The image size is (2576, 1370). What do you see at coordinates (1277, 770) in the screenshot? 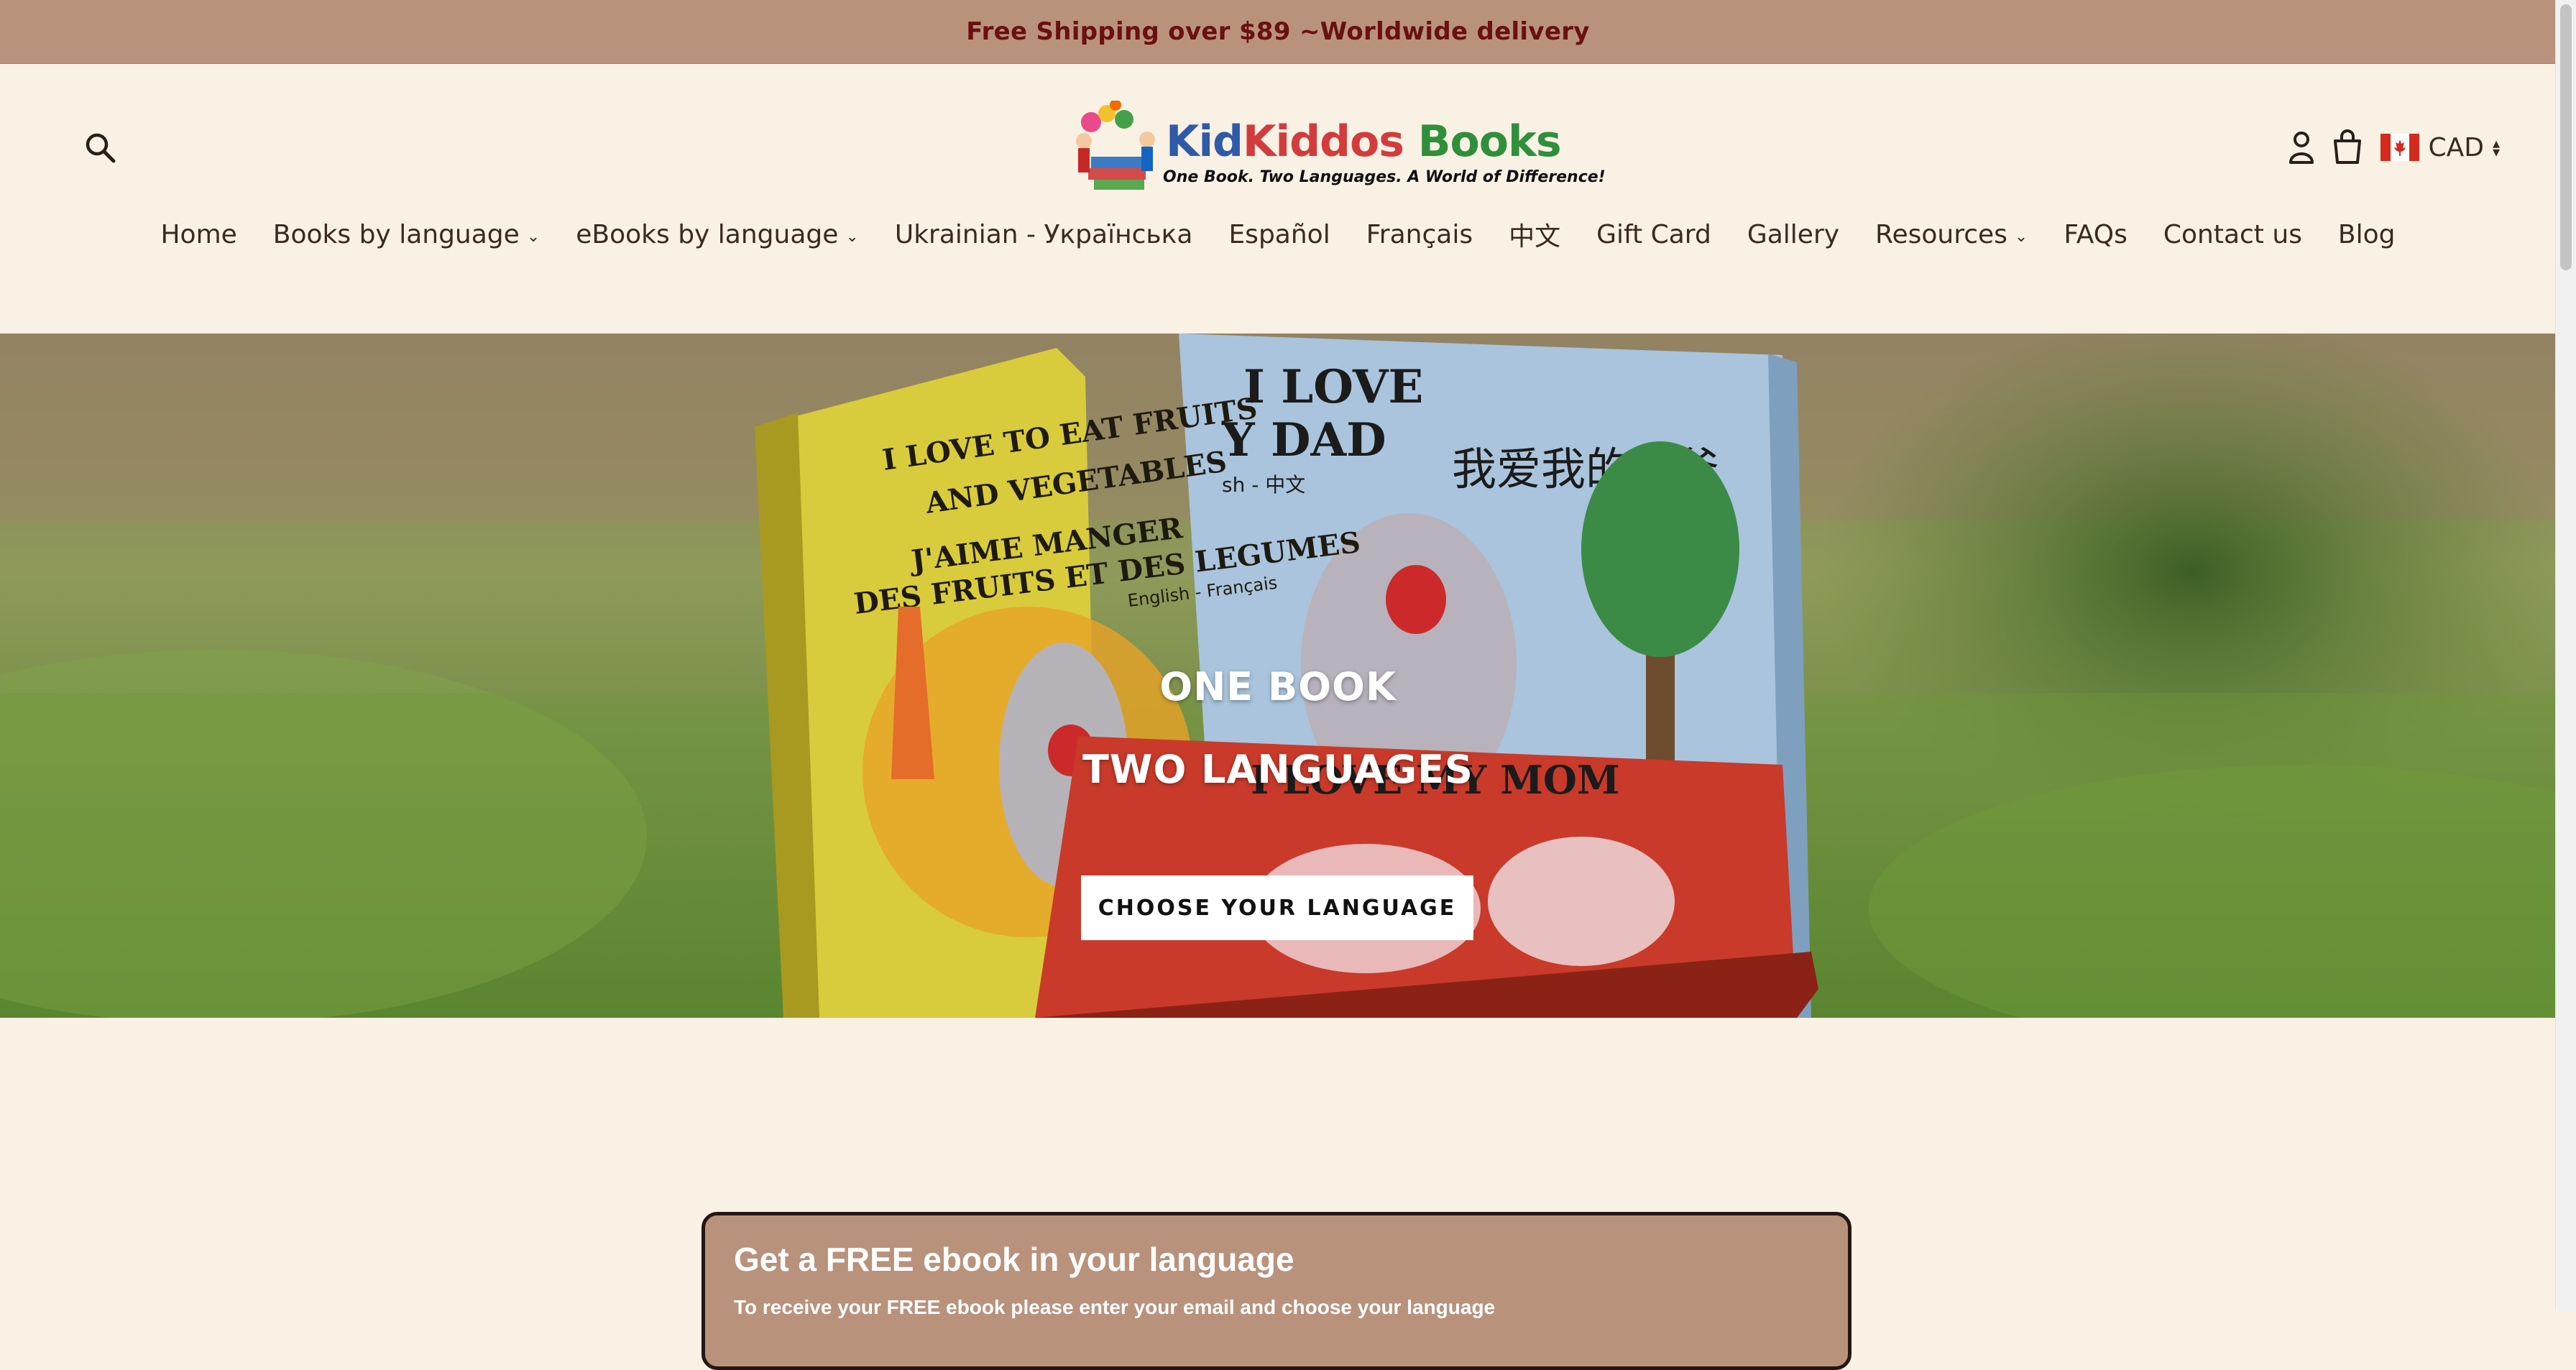
I see `hero-line-two: TWO LANGUAGES` at bounding box center [1277, 770].